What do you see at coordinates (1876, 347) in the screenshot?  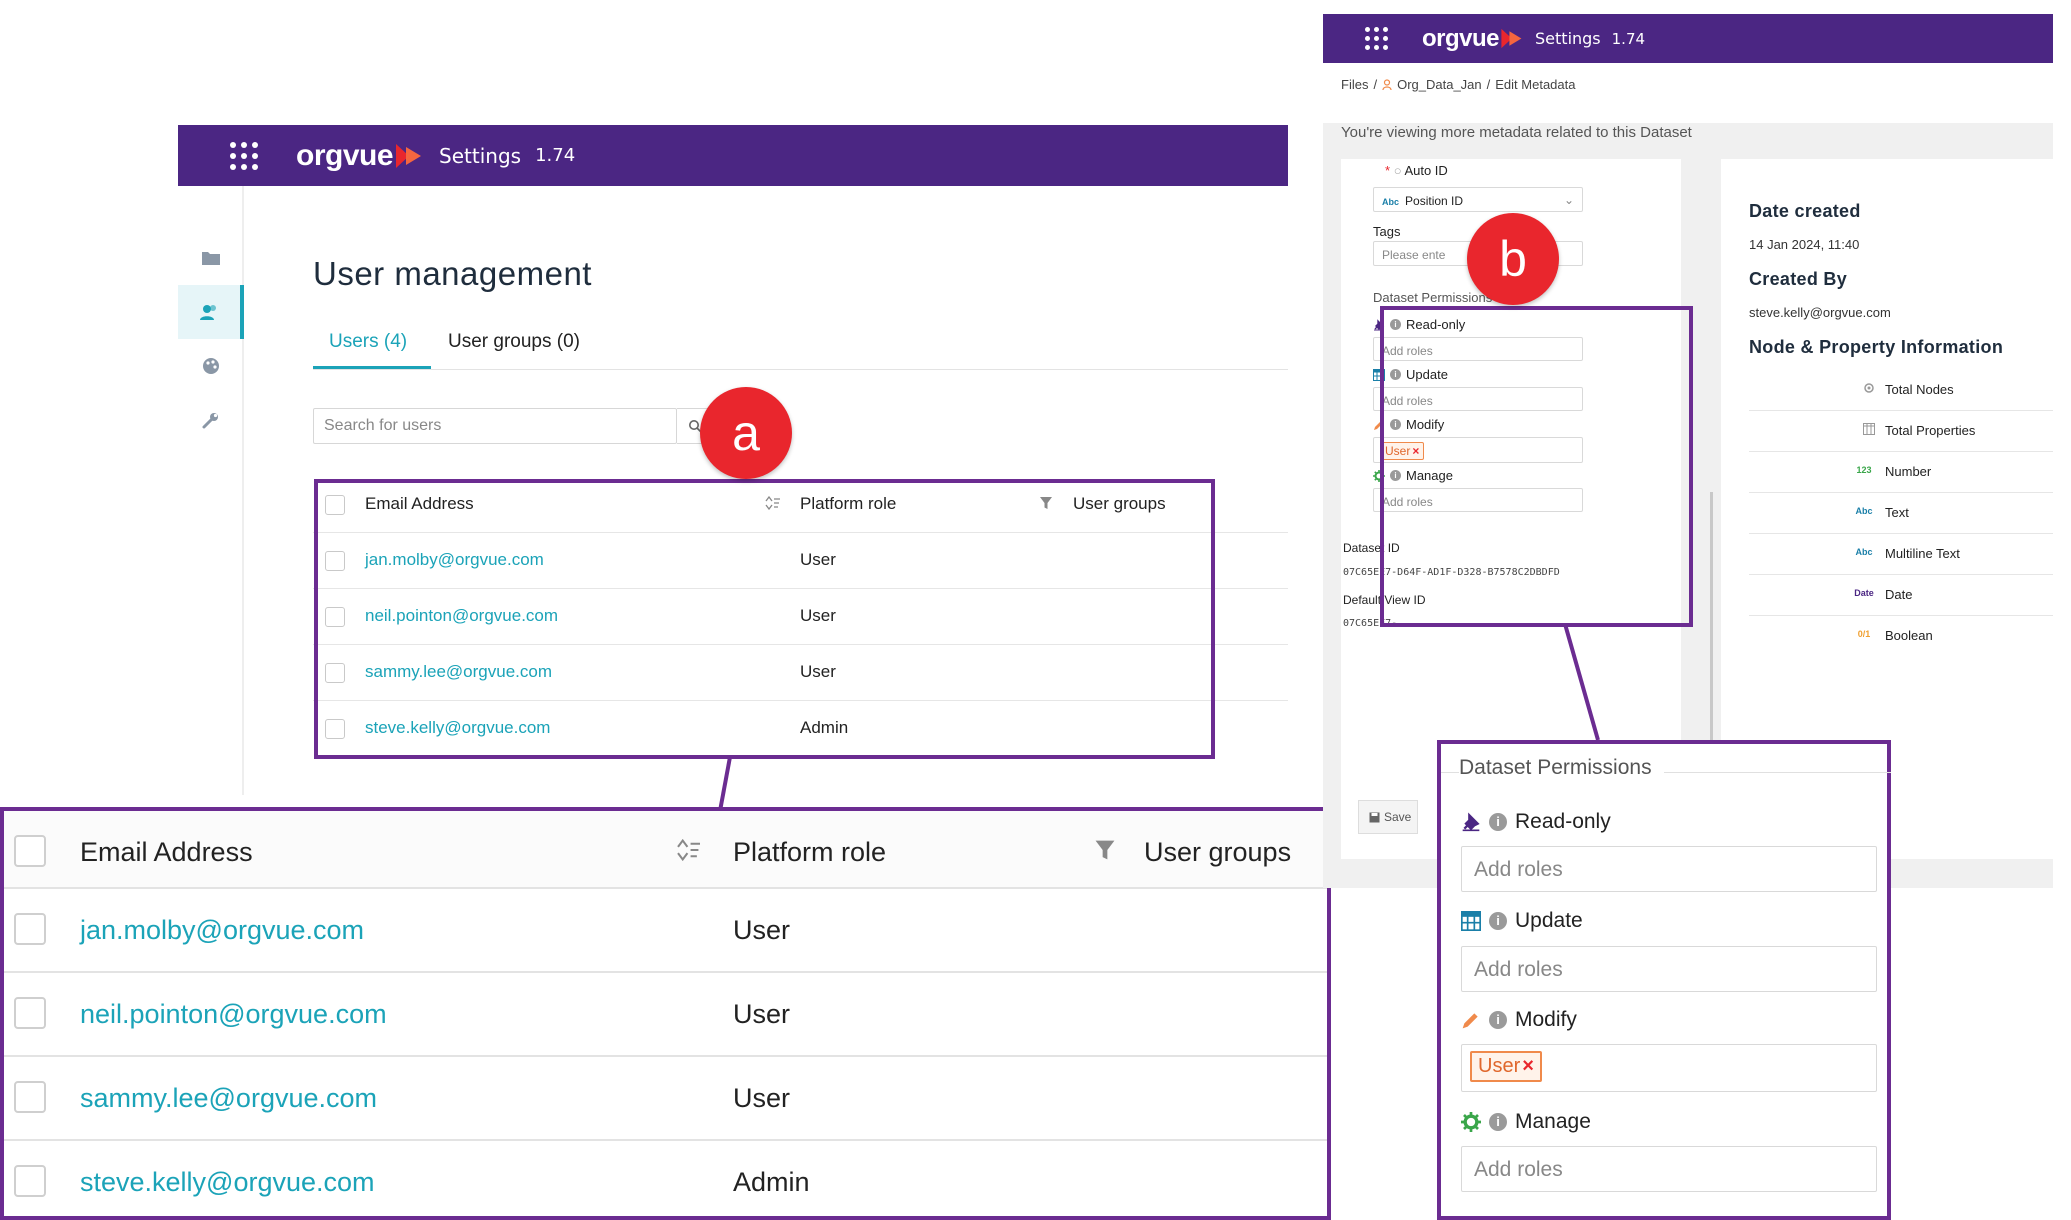 I see `node-info-label: Node & Property Information` at bounding box center [1876, 347].